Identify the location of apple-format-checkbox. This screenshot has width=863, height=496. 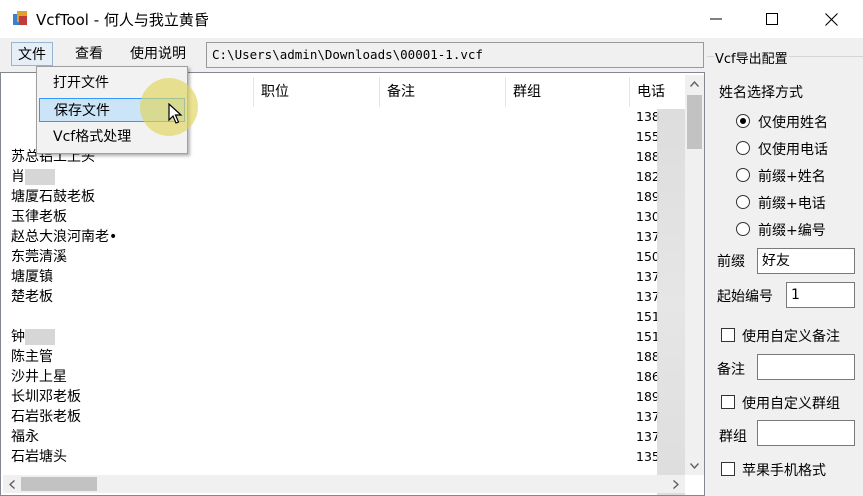
(728, 469).